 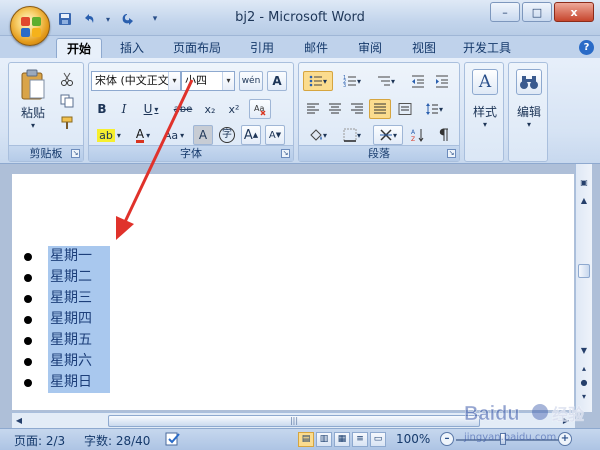 What do you see at coordinates (530, 422) in the screenshot?
I see `baidu-watermark: Baidu 经验 jingyan.baidu.com` at bounding box center [530, 422].